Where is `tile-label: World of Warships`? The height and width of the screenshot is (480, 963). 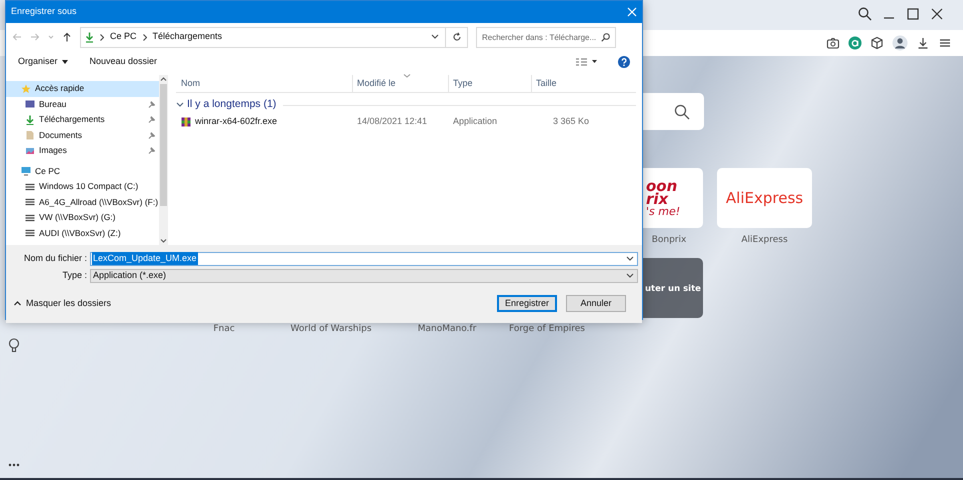 tile-label: World of Warships is located at coordinates (331, 329).